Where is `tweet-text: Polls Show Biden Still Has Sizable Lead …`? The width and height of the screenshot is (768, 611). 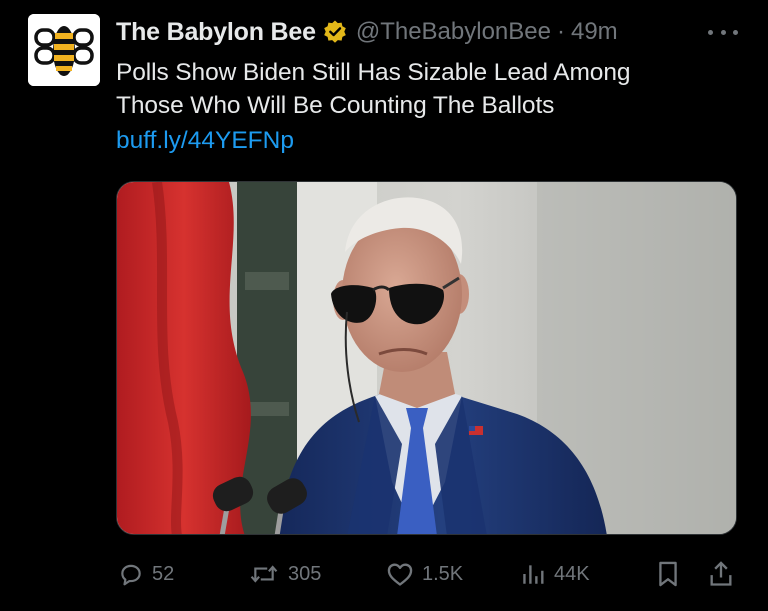
tweet-text: Polls Show Biden Still Has Sizable Lead … is located at coordinates (416, 89).